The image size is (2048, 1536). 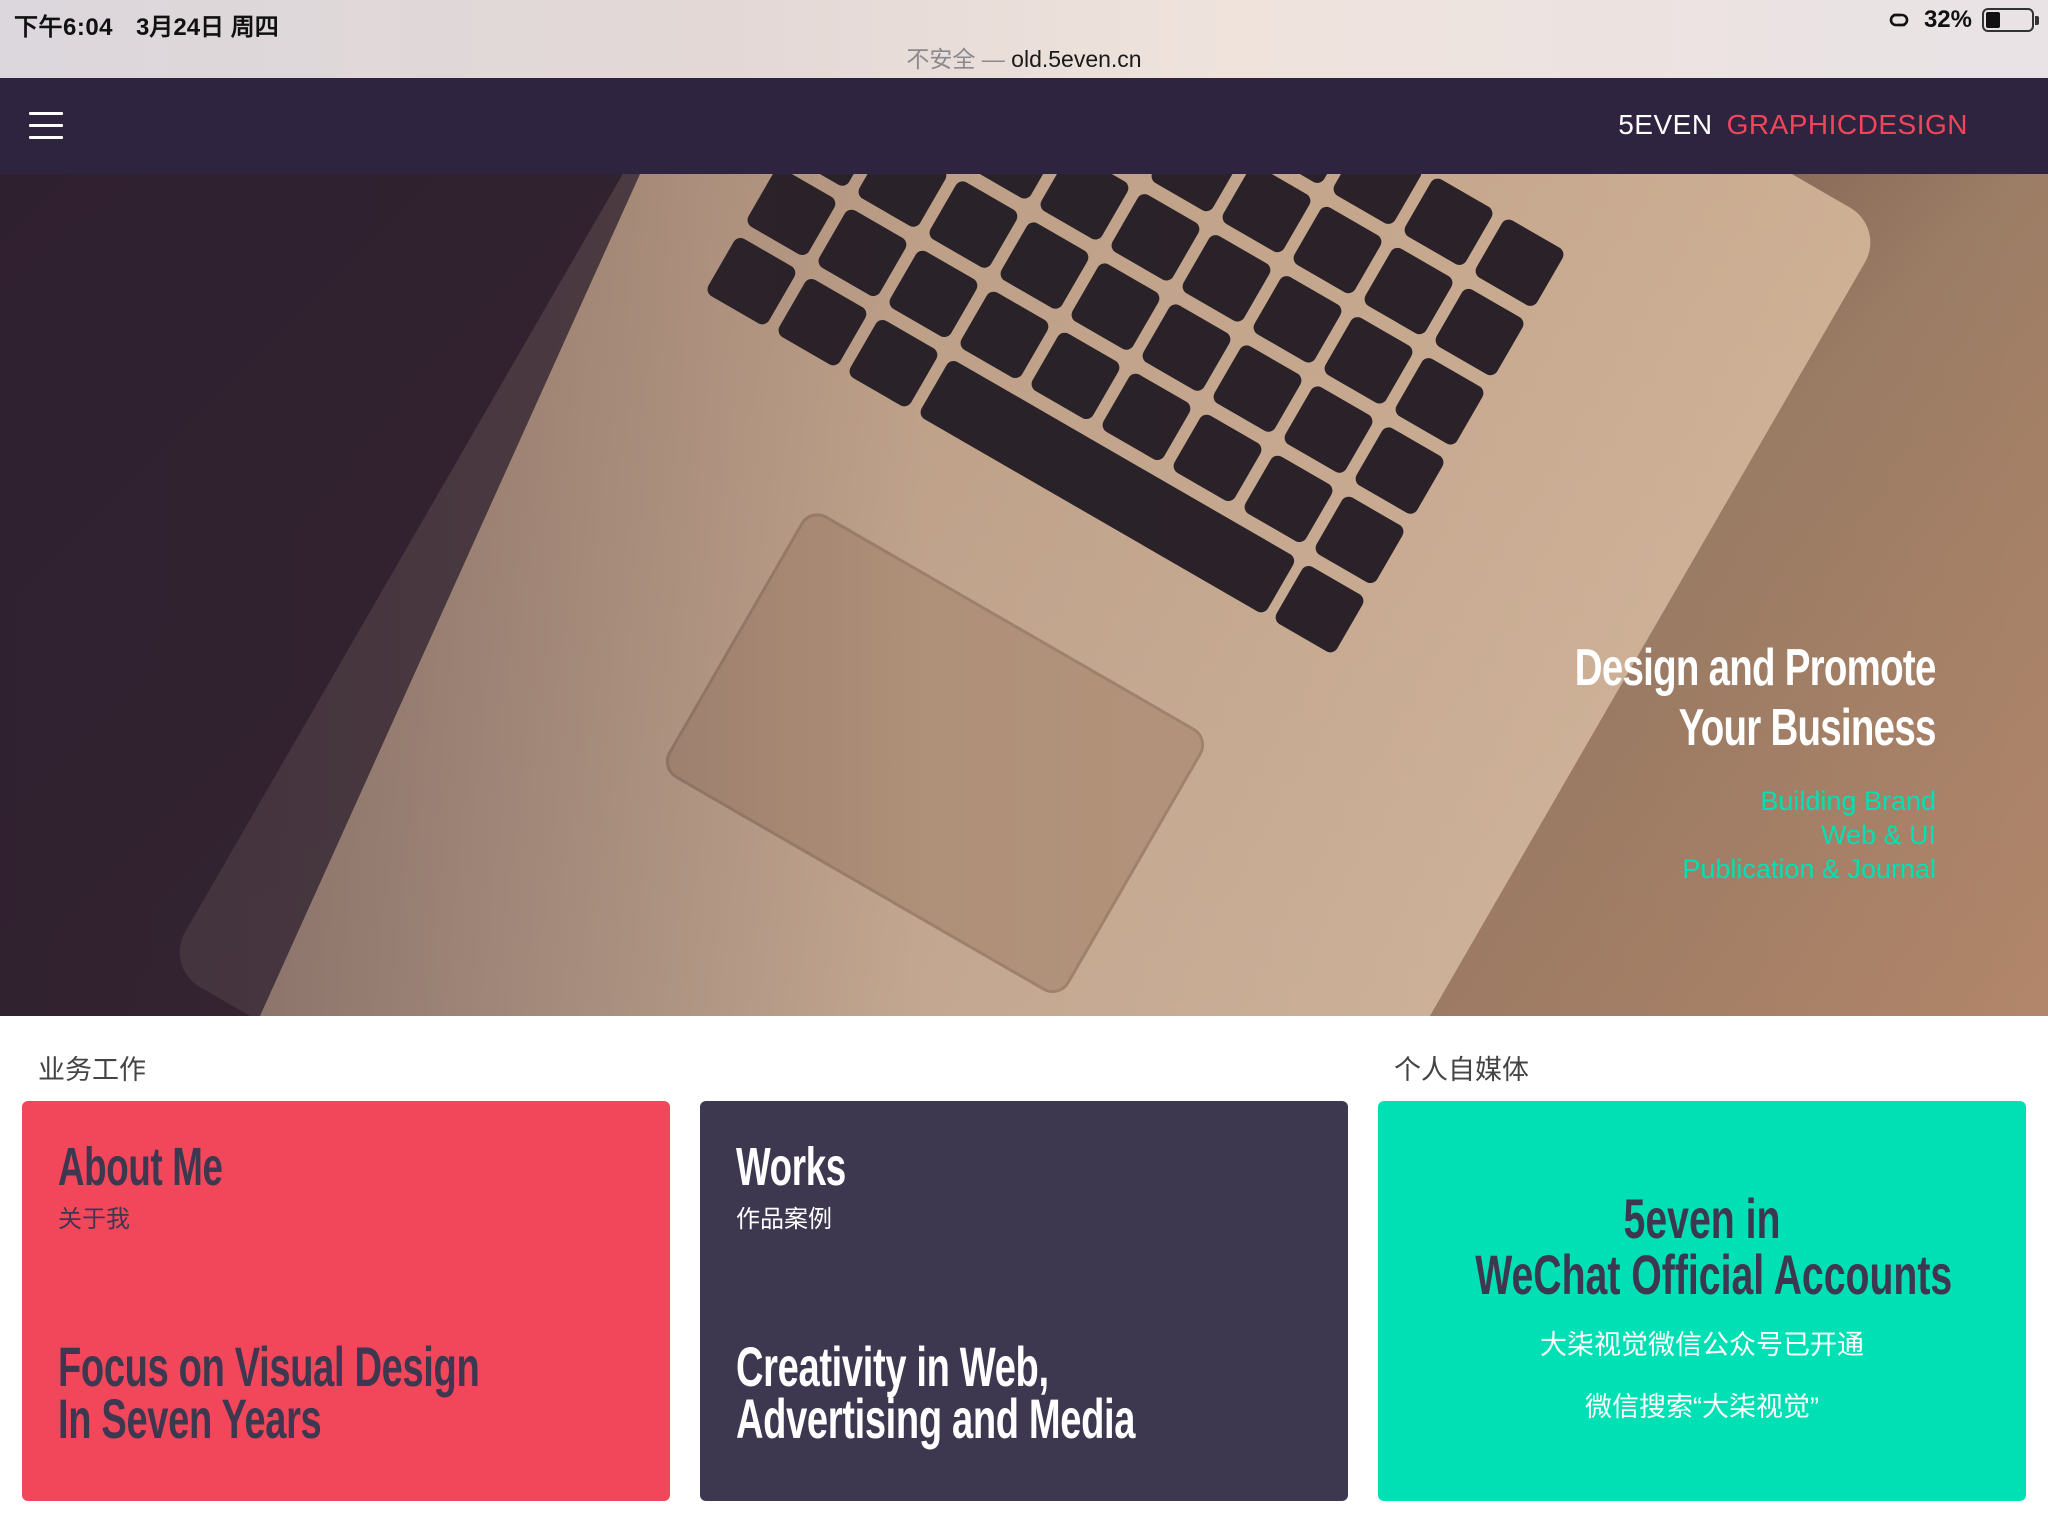 I want to click on works-cn: 作品案例, so click(x=784, y=1219).